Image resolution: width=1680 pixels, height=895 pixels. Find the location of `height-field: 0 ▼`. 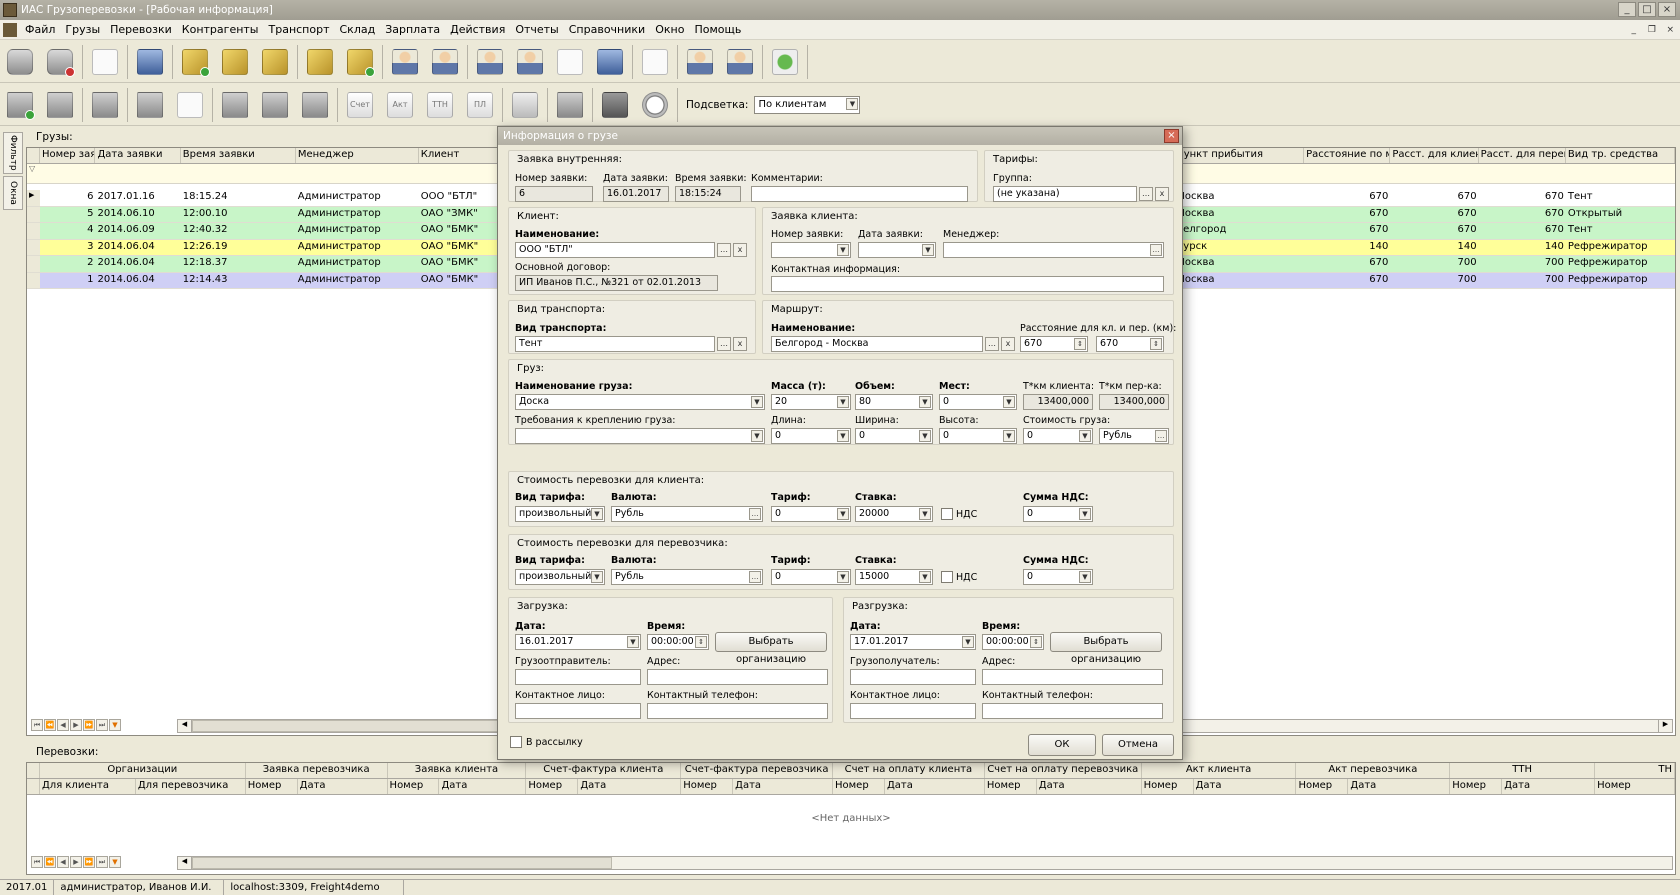

height-field: 0 ▼ is located at coordinates (978, 436).